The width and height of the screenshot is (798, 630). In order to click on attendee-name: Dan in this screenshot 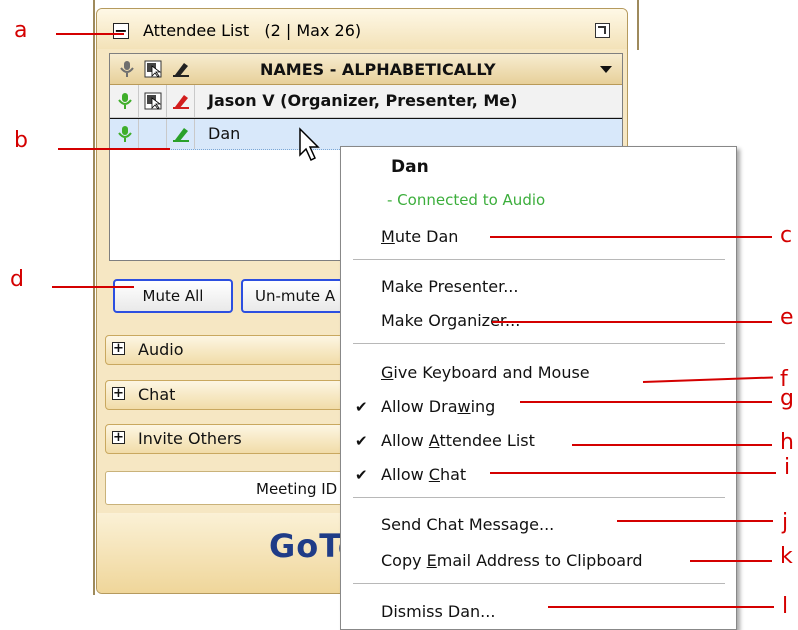, I will do `click(224, 133)`.